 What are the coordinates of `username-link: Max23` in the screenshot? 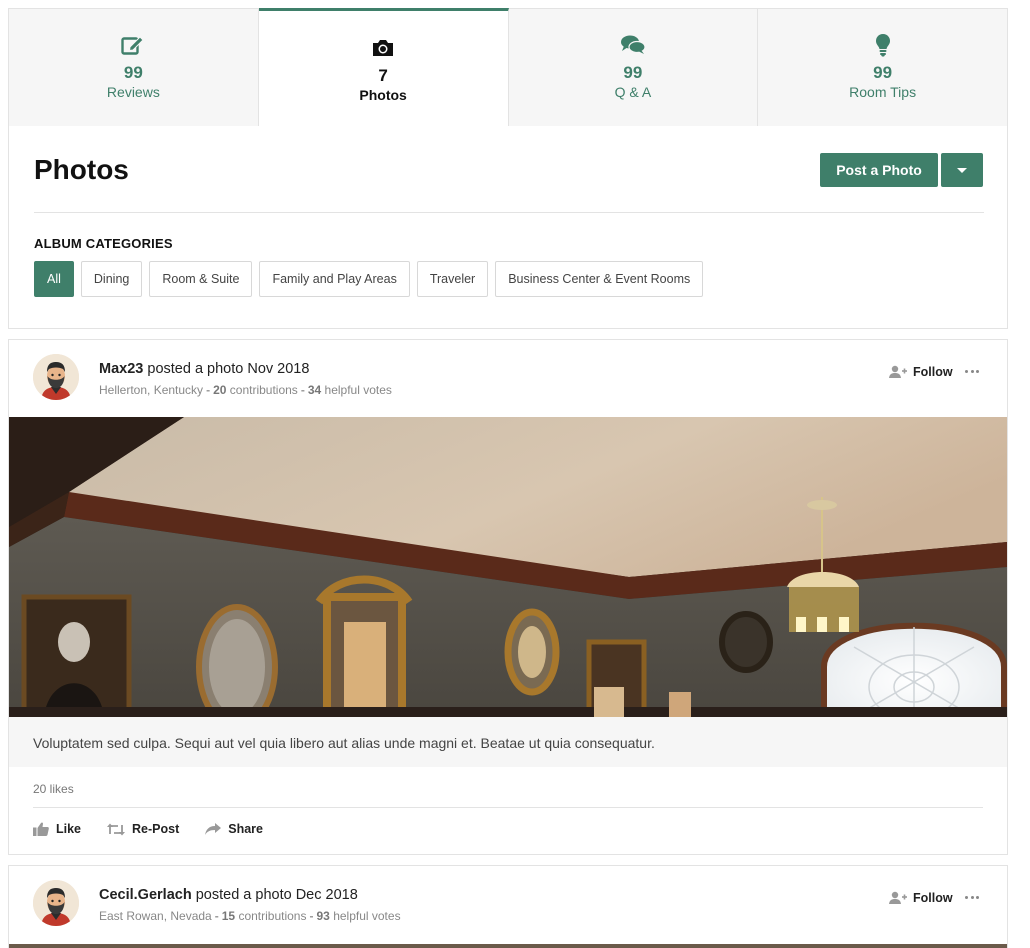 It's located at (121, 369).